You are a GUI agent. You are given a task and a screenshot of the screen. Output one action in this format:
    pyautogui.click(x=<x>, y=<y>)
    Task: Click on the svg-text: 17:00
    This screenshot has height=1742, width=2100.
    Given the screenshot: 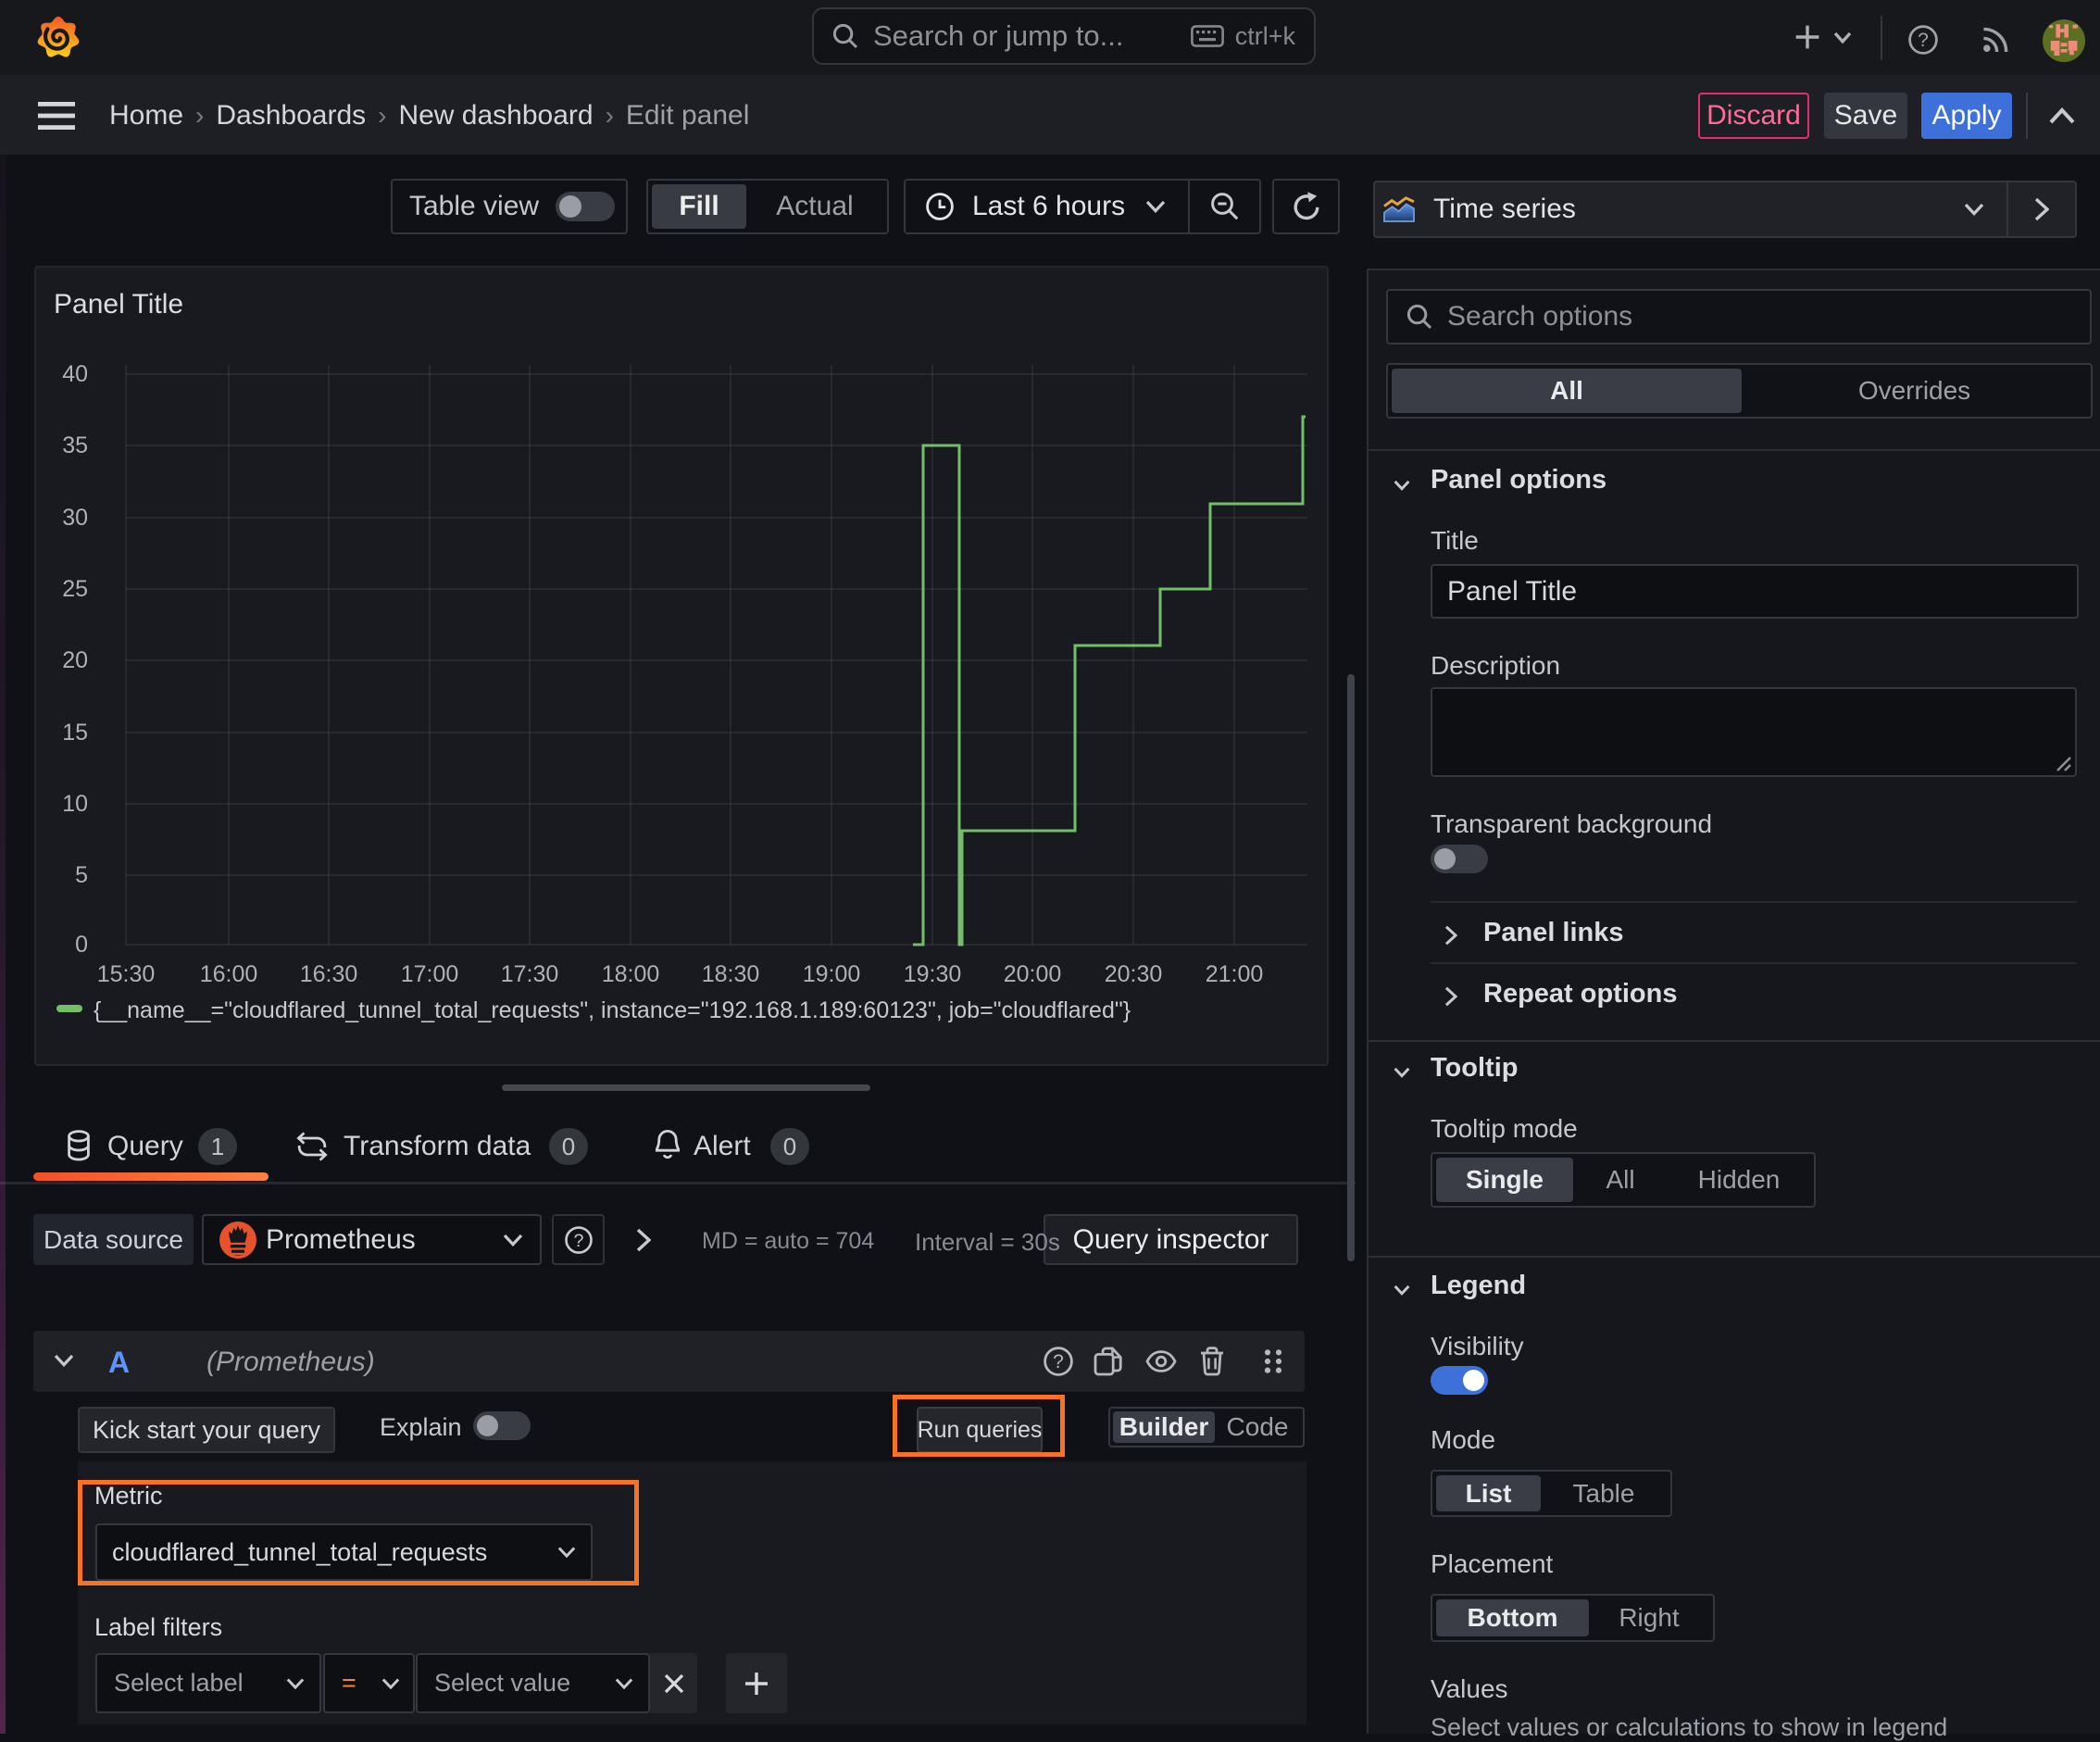 What is the action you would take?
    pyautogui.click(x=430, y=974)
    